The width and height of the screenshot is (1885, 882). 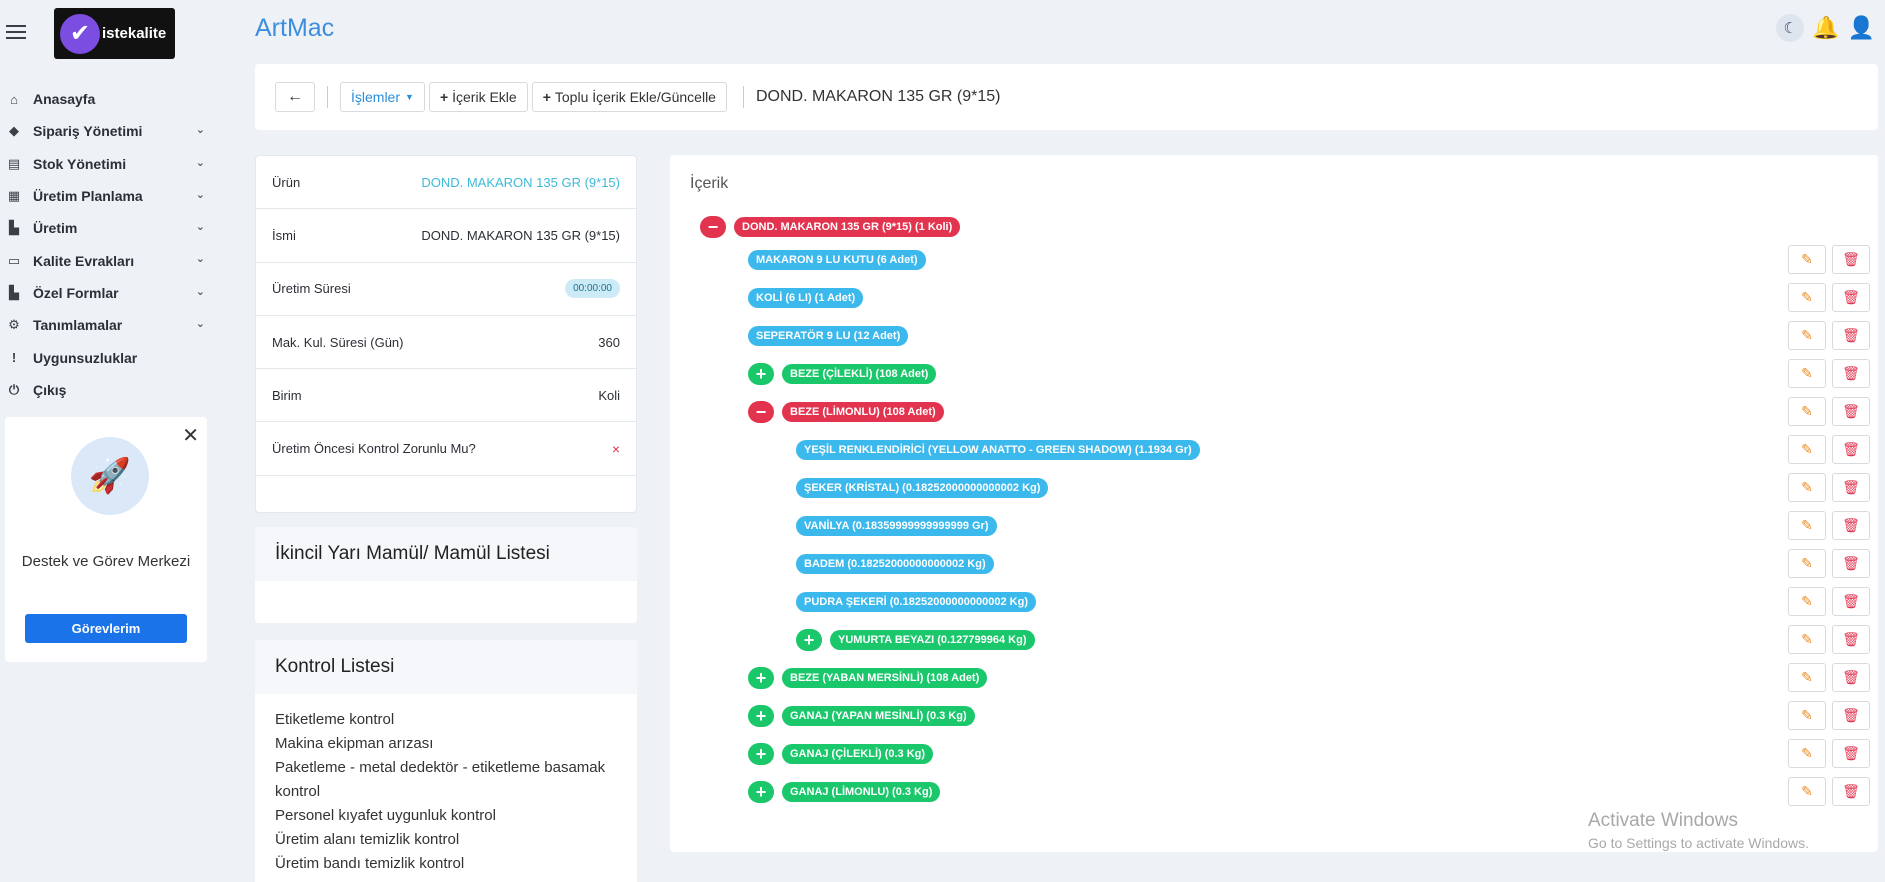 What do you see at coordinates (635, 97) in the screenshot?
I see `bulk-content-label: Toplu İçerik Ekle/Güncelle` at bounding box center [635, 97].